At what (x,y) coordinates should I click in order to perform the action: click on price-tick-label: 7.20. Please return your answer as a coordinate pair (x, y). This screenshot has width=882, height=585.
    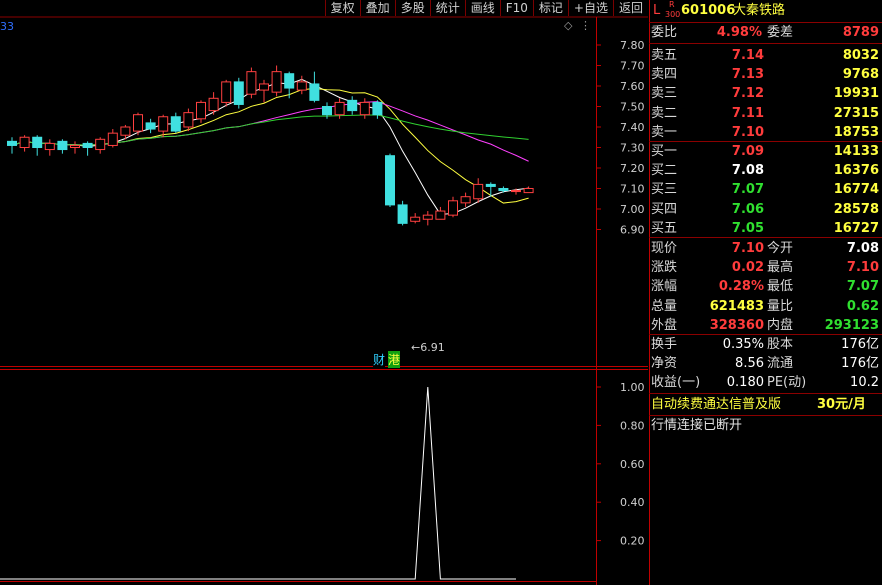
    Looking at the image, I should click on (632, 168).